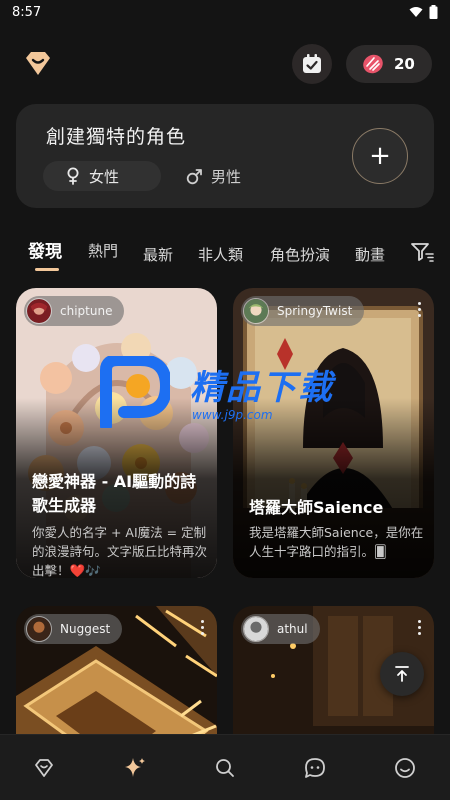 The height and width of the screenshot is (800, 450). I want to click on create-character-button: +, so click(380, 156).